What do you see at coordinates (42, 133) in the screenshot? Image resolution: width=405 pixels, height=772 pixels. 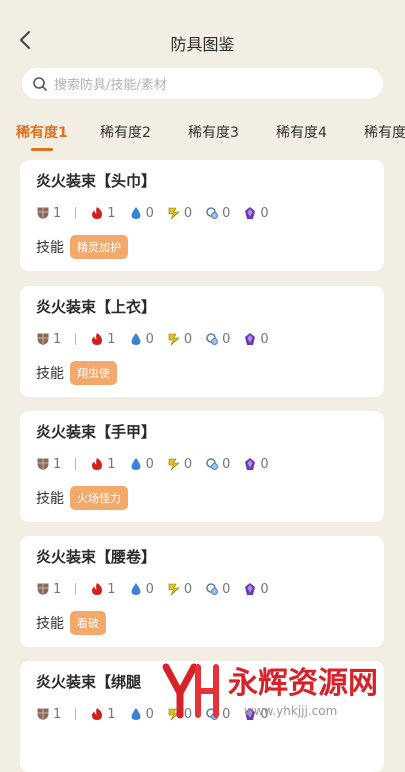 I see `tab-label: 稀有度1` at bounding box center [42, 133].